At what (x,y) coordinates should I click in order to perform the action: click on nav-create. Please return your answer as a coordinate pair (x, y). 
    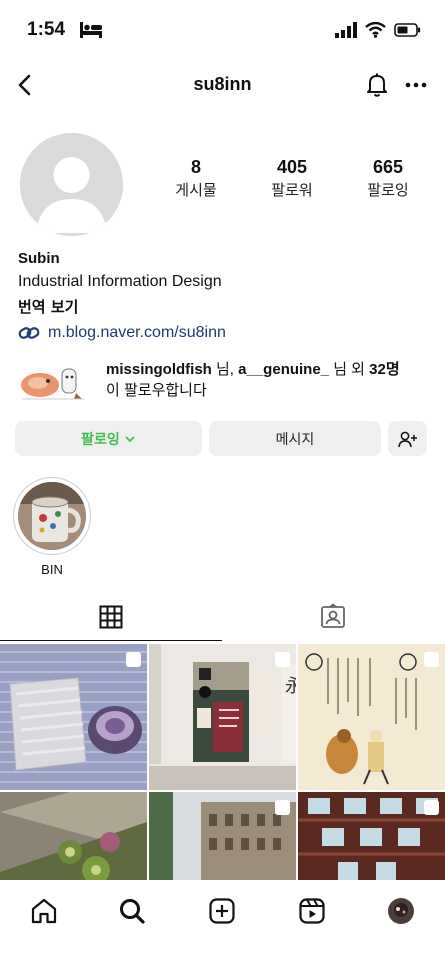
    Looking at the image, I should click on (222, 911).